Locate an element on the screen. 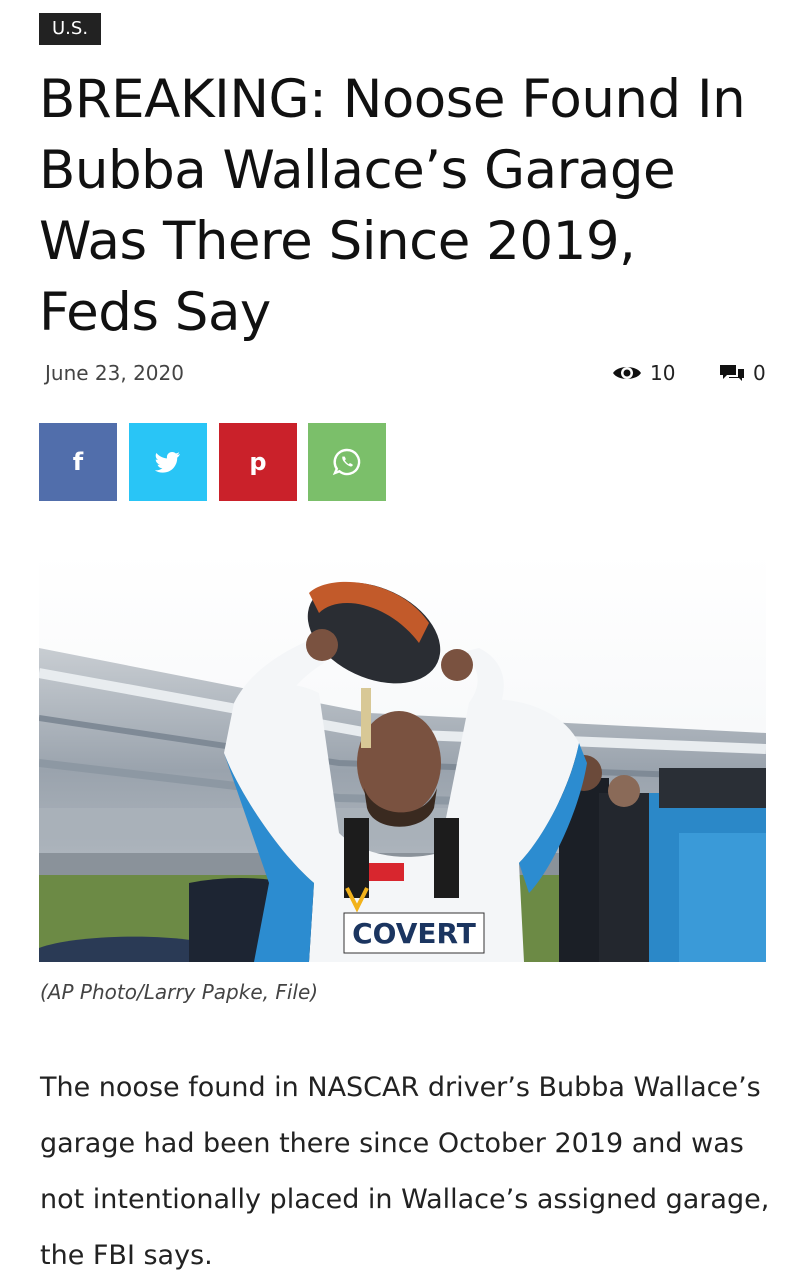 This screenshot has width=803, height=1284. photo-caption: (AP Photo/Larry Papke, File) is located at coordinates (179, 992).